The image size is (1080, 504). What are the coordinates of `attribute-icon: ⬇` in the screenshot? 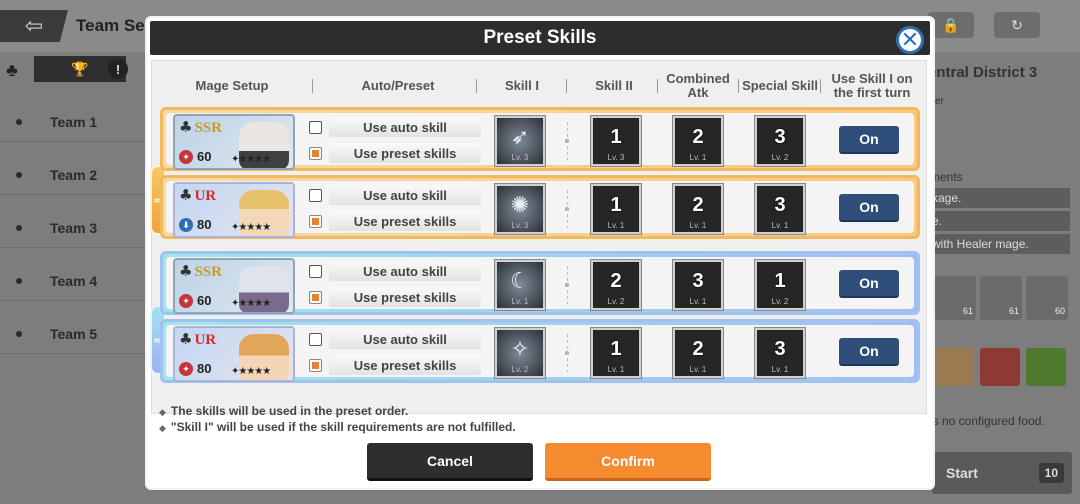 It's located at (186, 224).